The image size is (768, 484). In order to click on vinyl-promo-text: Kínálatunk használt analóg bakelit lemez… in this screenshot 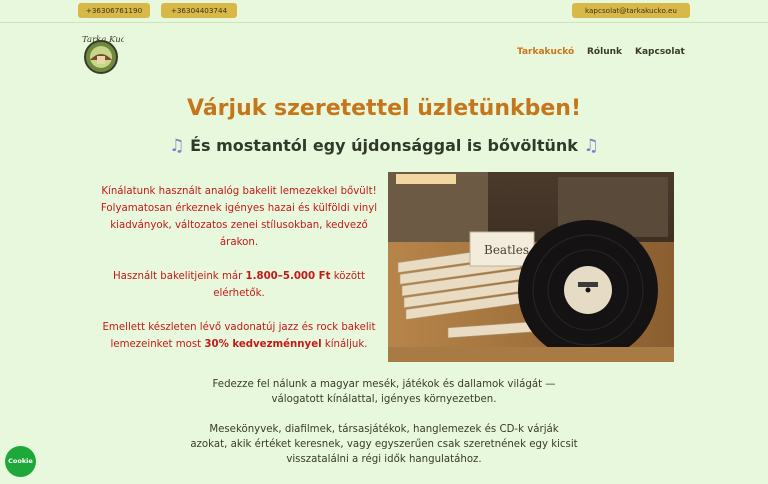, I will do `click(239, 276)`.